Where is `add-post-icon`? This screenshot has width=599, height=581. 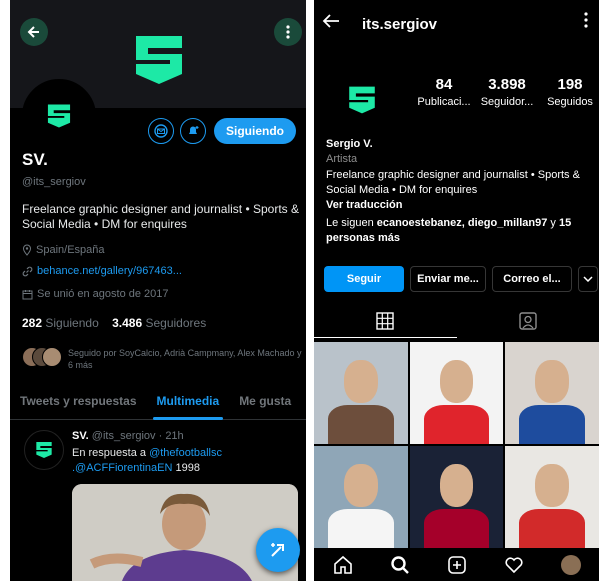 add-post-icon is located at coordinates (456, 564).